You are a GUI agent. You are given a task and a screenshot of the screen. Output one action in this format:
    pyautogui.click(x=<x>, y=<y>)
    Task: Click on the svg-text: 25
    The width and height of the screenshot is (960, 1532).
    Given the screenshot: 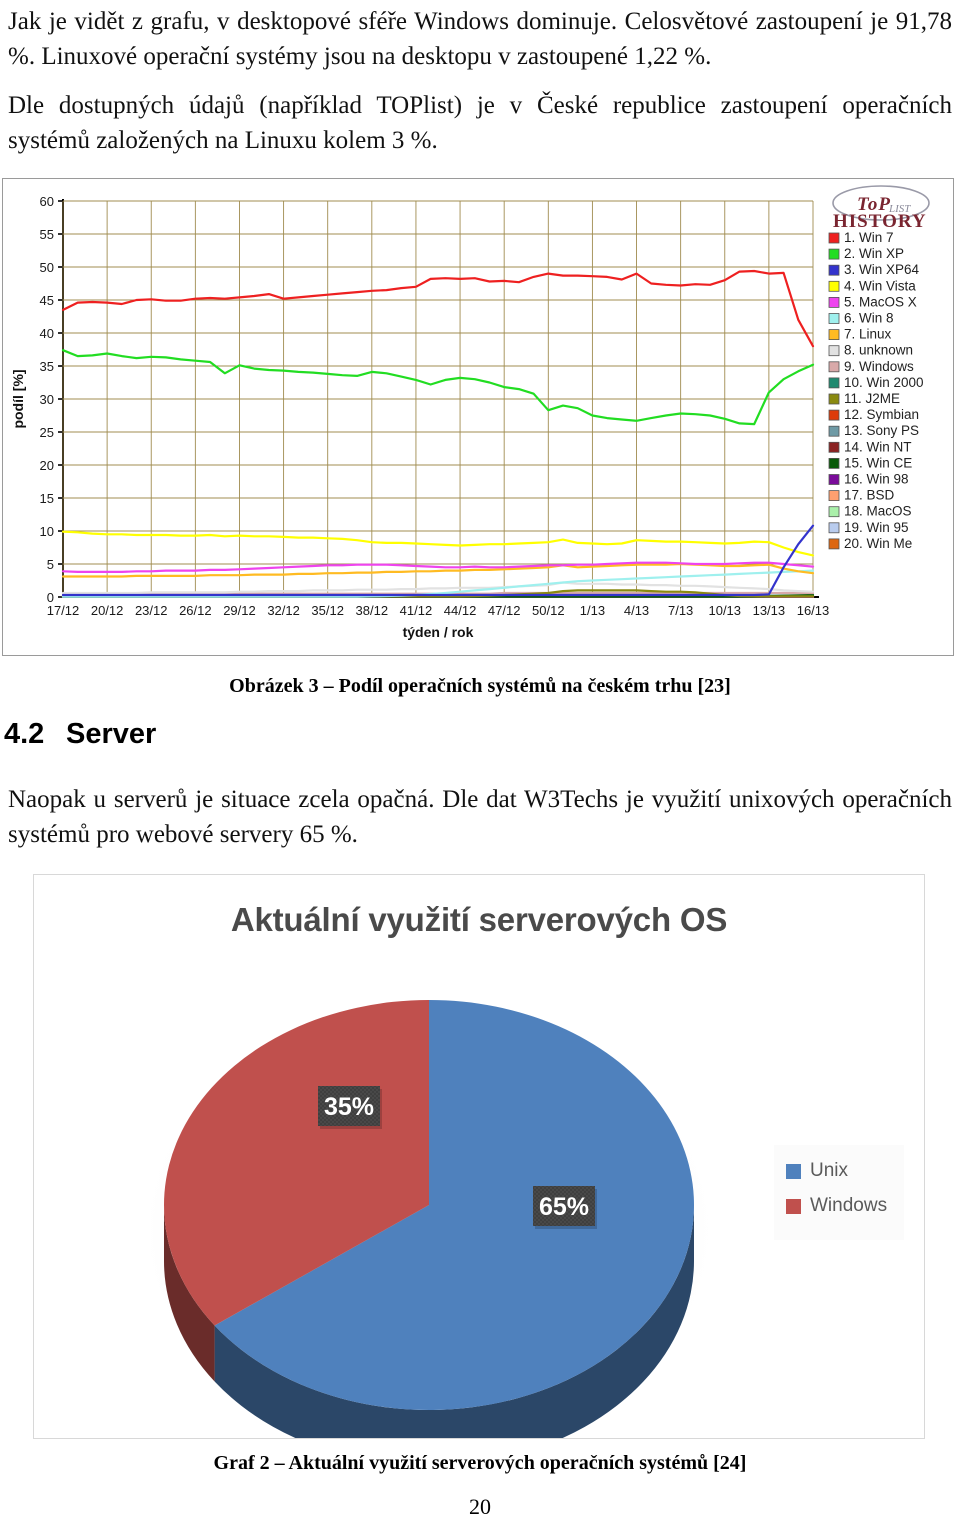 What is the action you would take?
    pyautogui.click(x=47, y=432)
    